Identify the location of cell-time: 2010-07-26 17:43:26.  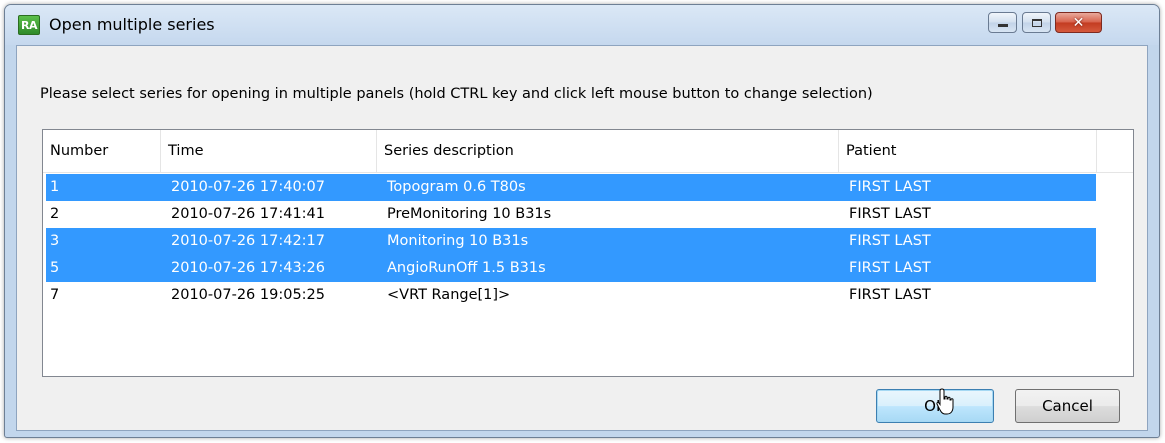
(248, 268).